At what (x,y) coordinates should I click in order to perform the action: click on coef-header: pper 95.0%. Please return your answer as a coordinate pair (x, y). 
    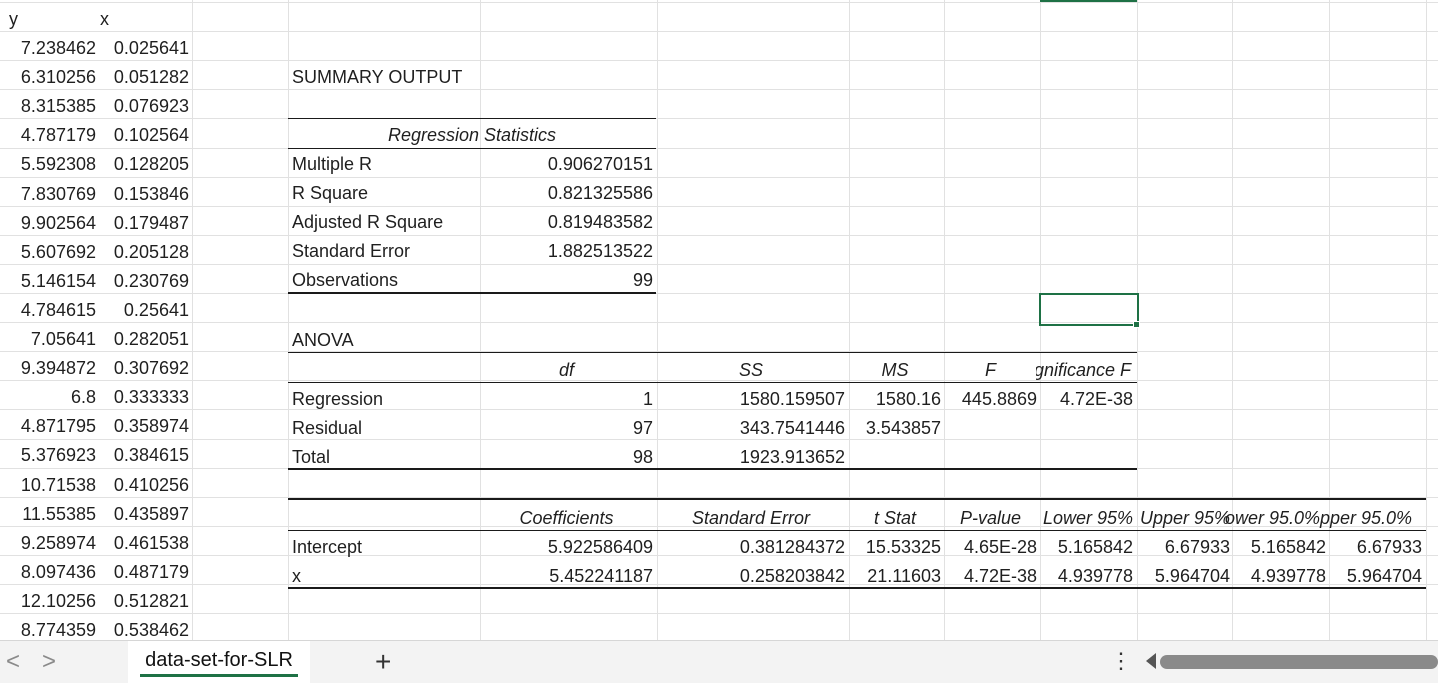
    Looking at the image, I should click on (1374, 517).